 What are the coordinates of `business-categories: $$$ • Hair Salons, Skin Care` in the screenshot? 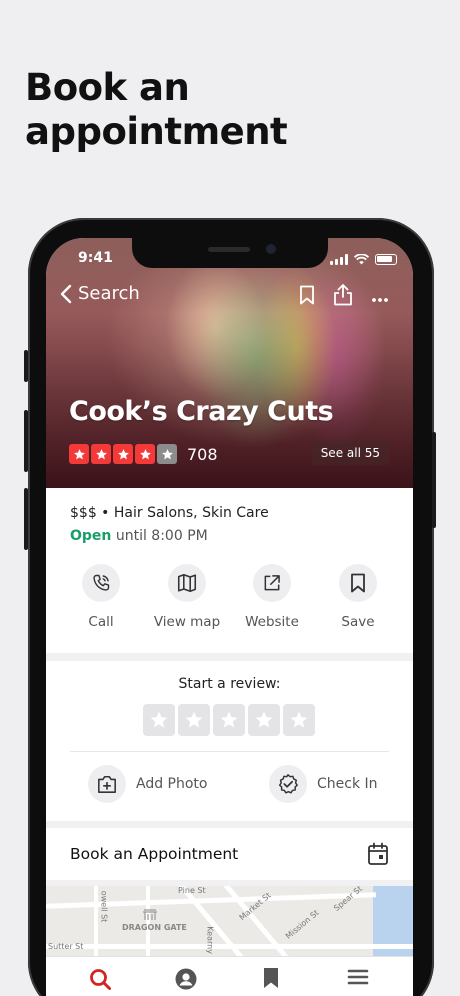 It's located at (169, 513).